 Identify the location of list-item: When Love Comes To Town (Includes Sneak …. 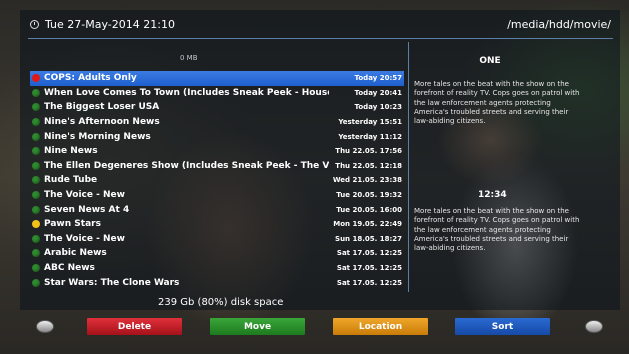
(217, 93).